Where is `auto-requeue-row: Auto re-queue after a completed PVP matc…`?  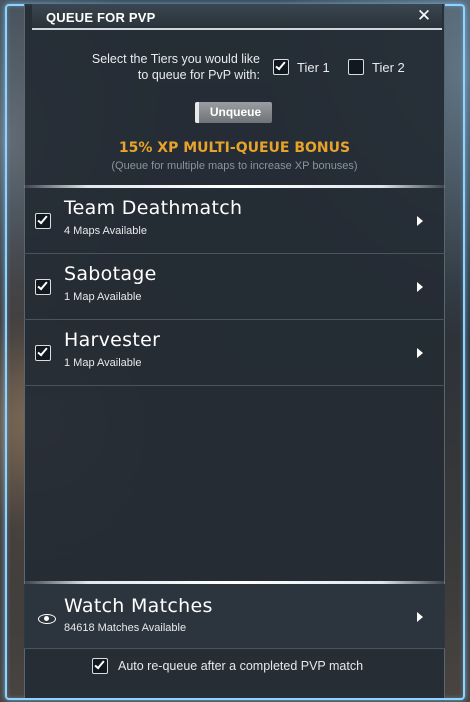
auto-requeue-row: Auto re-queue after a completed PVP matc… is located at coordinates (234, 666).